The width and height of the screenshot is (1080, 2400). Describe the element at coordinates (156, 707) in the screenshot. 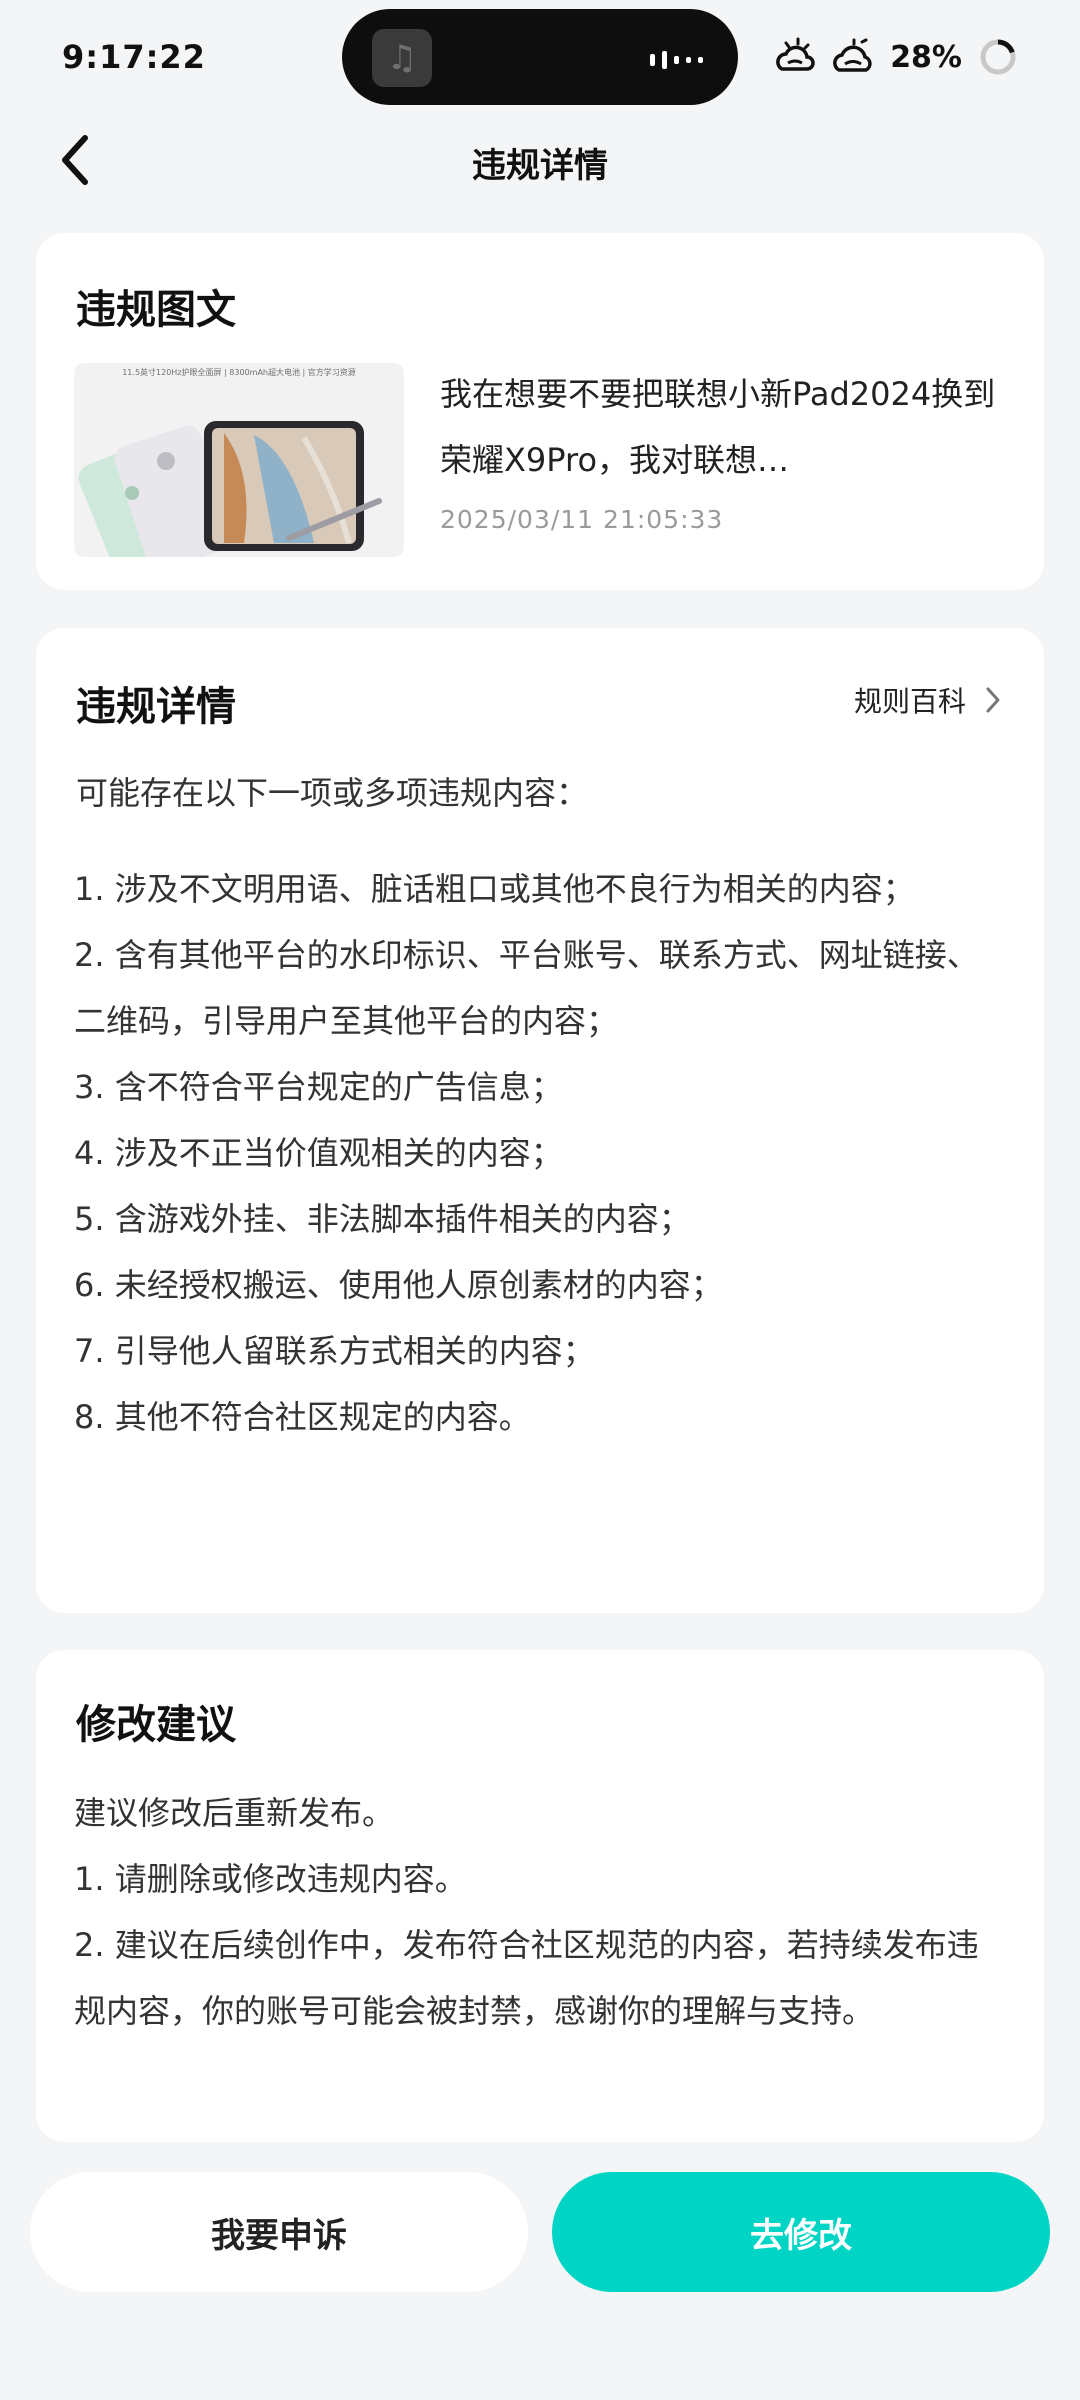

I see `card-title-detail: 违规详情` at that location.